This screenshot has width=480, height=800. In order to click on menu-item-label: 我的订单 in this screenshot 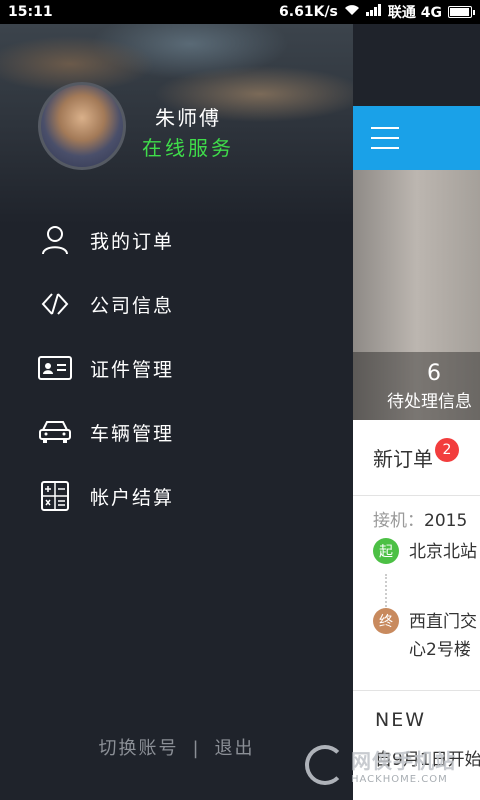, I will do `click(132, 241)`.